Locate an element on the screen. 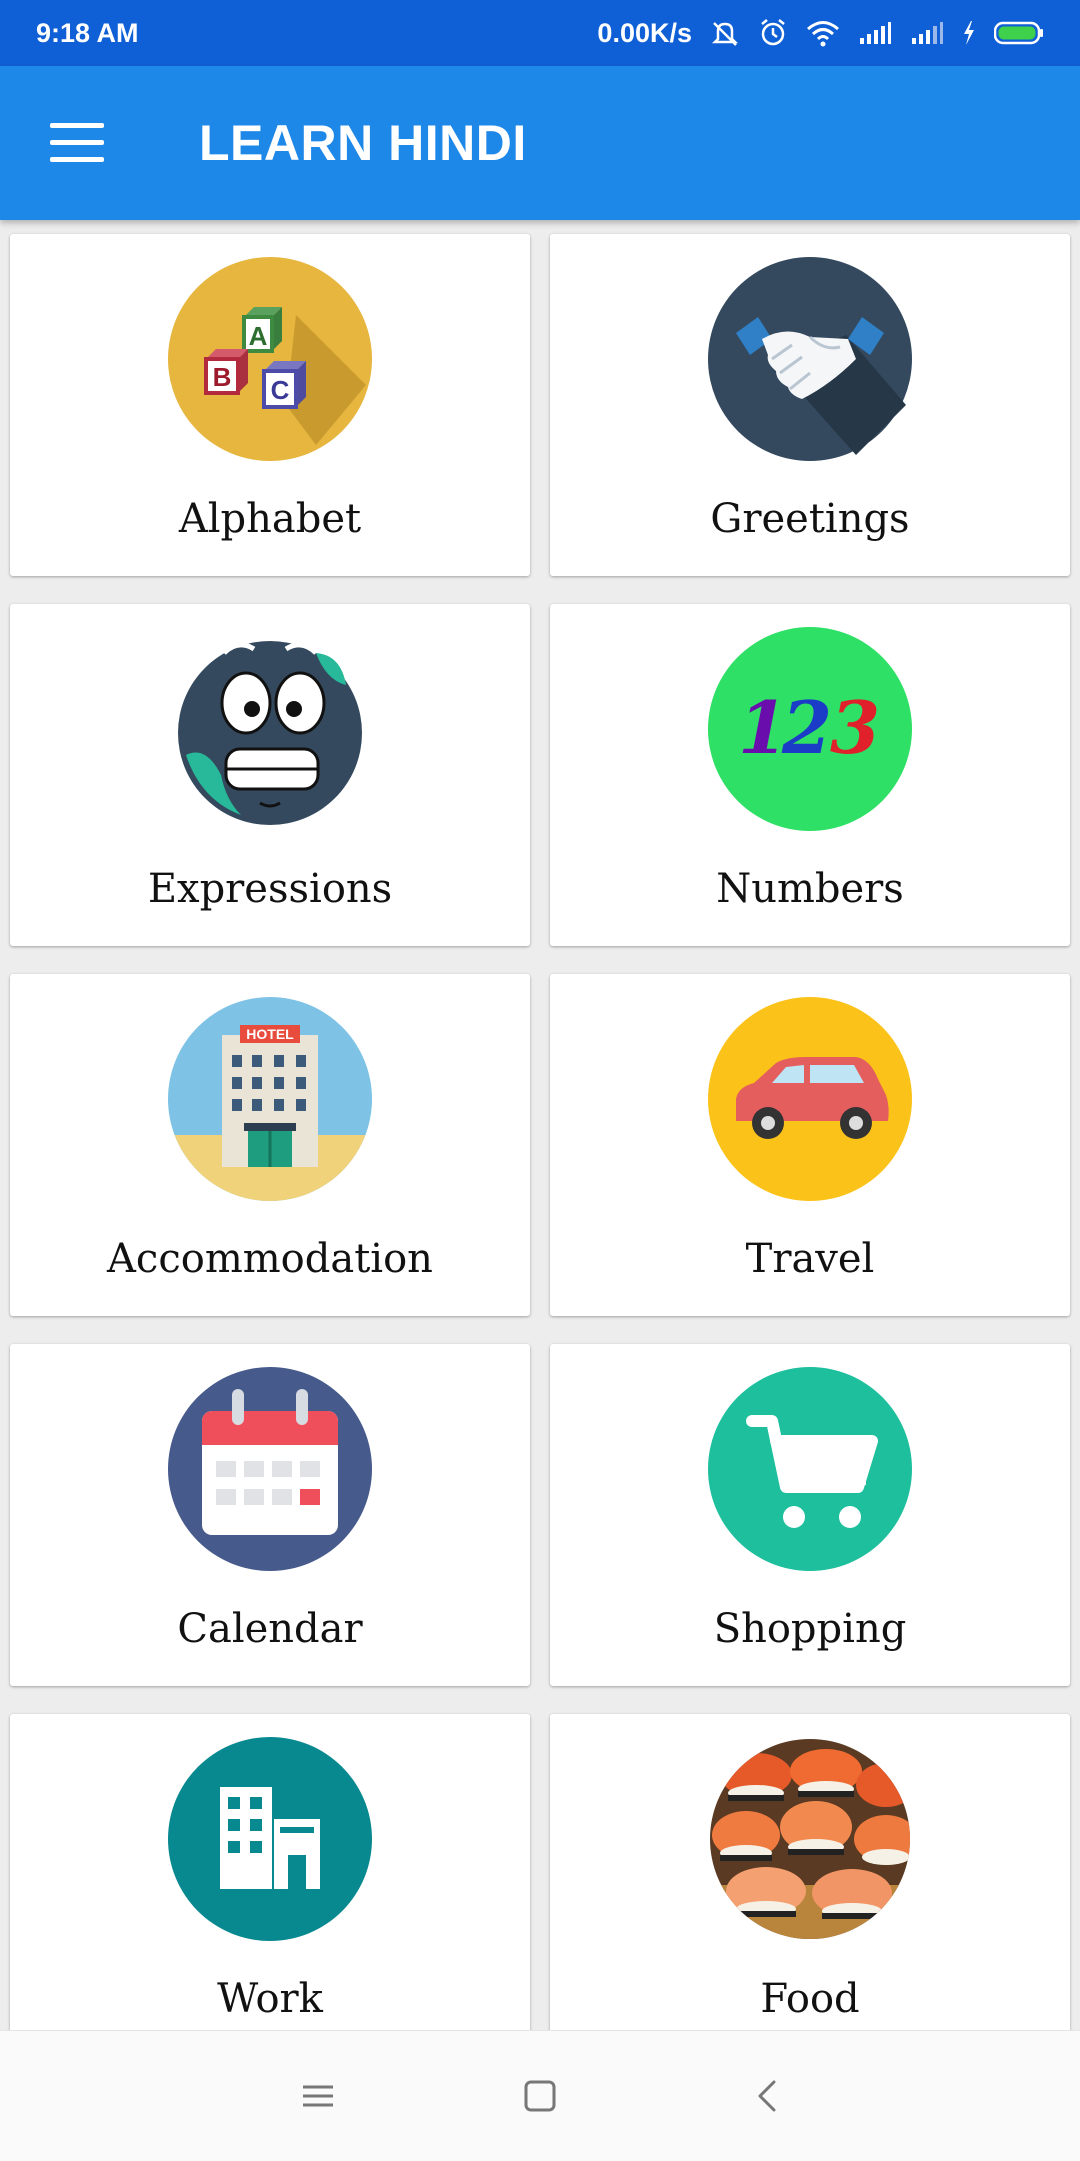 Image resolution: width=1080 pixels, height=2161 pixels. category-label: Work is located at coordinates (270, 1999).